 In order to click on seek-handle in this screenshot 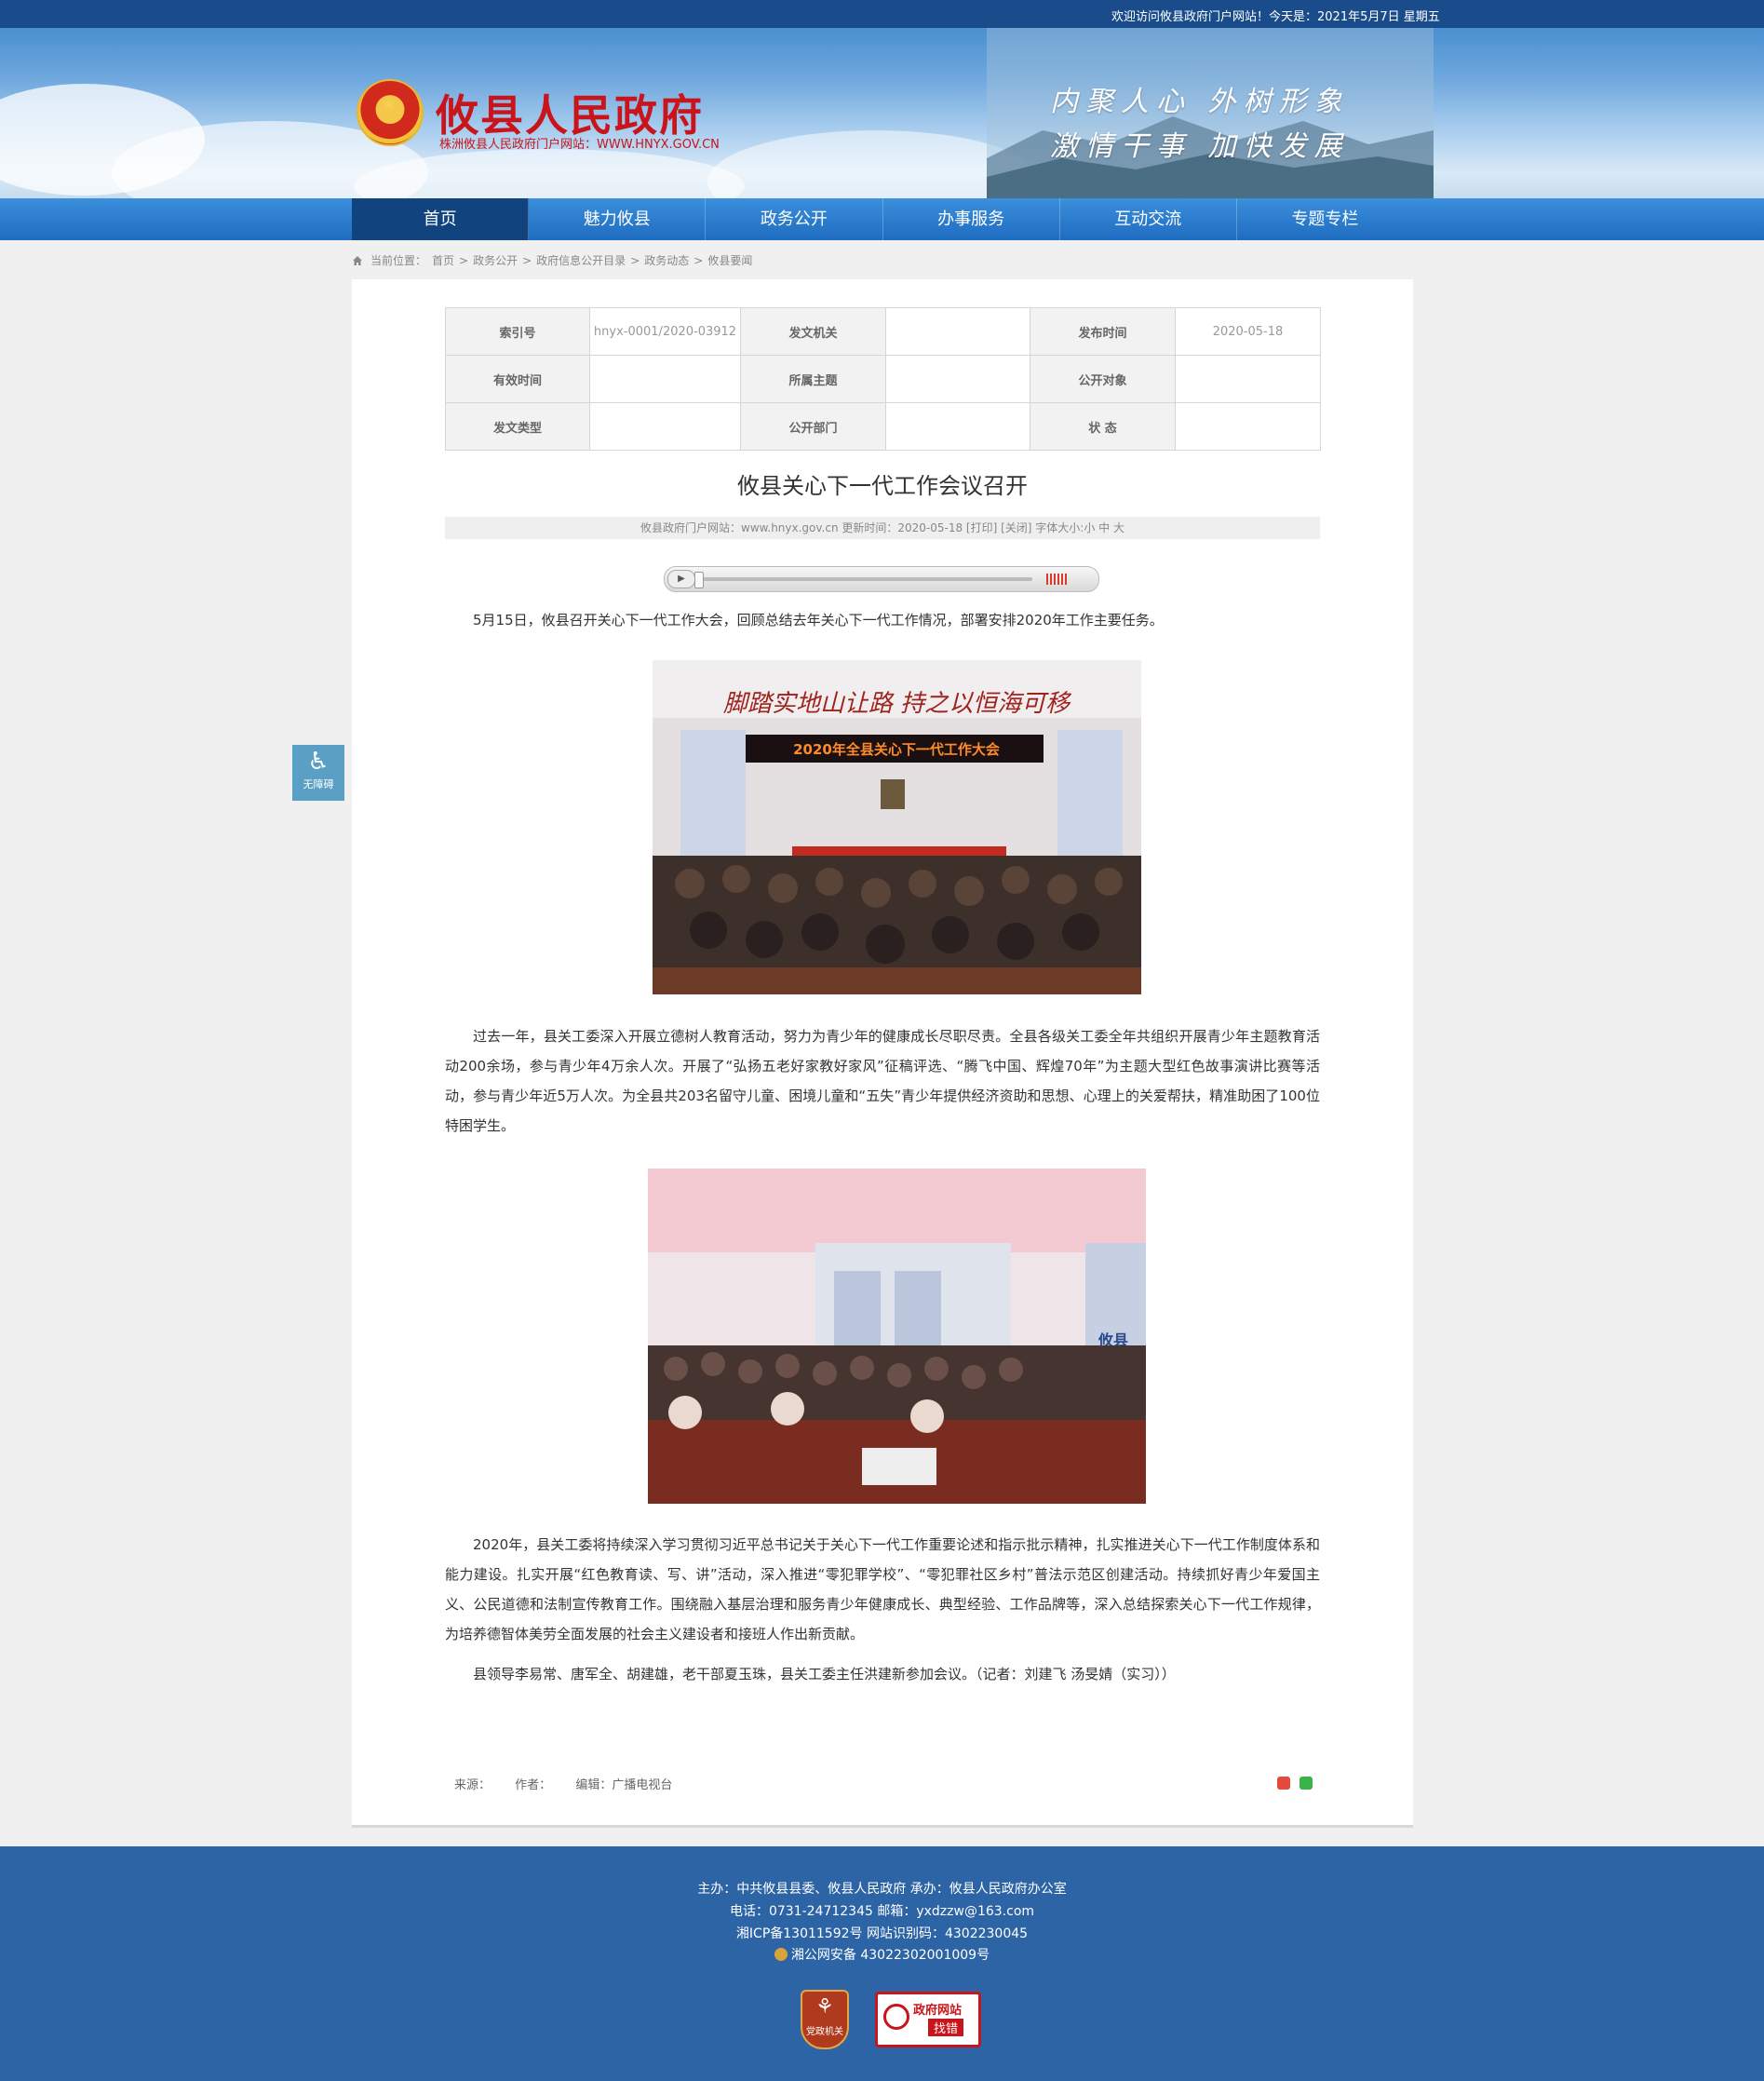, I will do `click(699, 580)`.